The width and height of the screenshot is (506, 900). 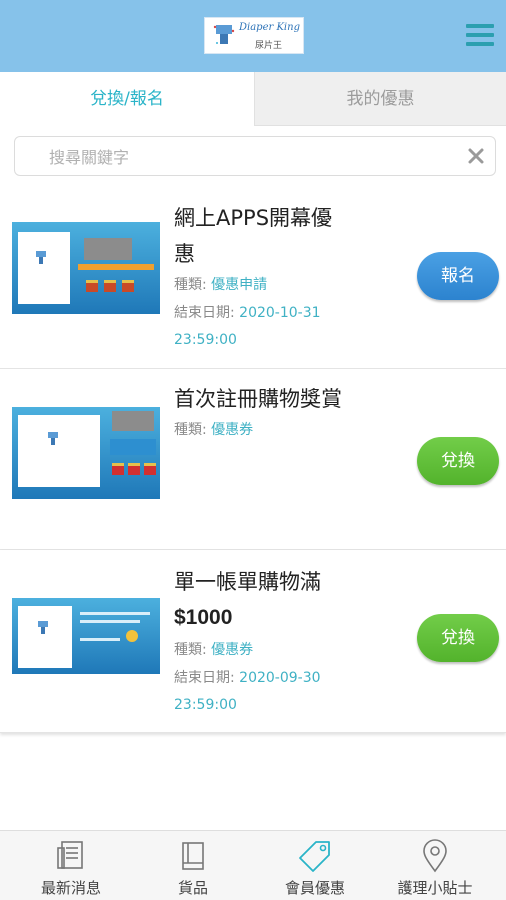 I want to click on nav-item-member-offers: 會員優惠, so click(x=315, y=865).